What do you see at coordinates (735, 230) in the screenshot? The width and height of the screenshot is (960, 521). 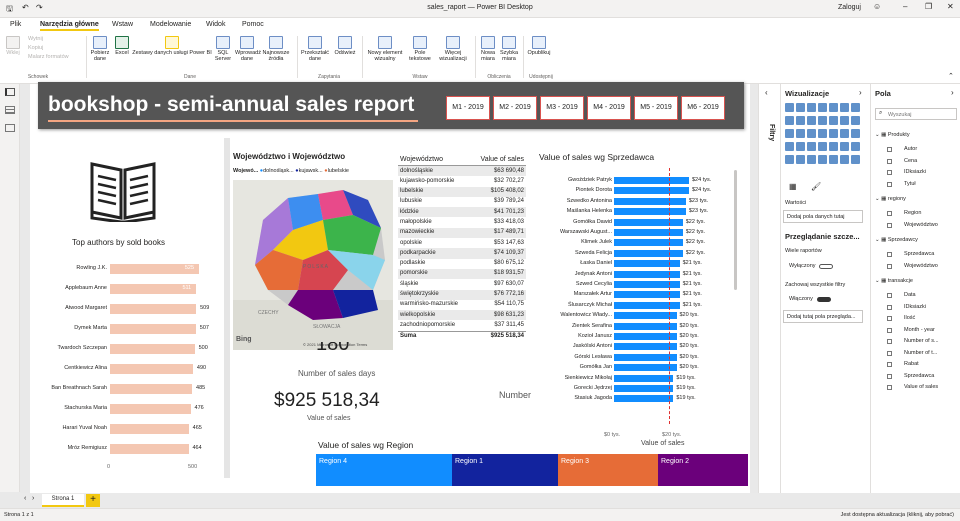 I see `sellers-scrollbar` at bounding box center [735, 230].